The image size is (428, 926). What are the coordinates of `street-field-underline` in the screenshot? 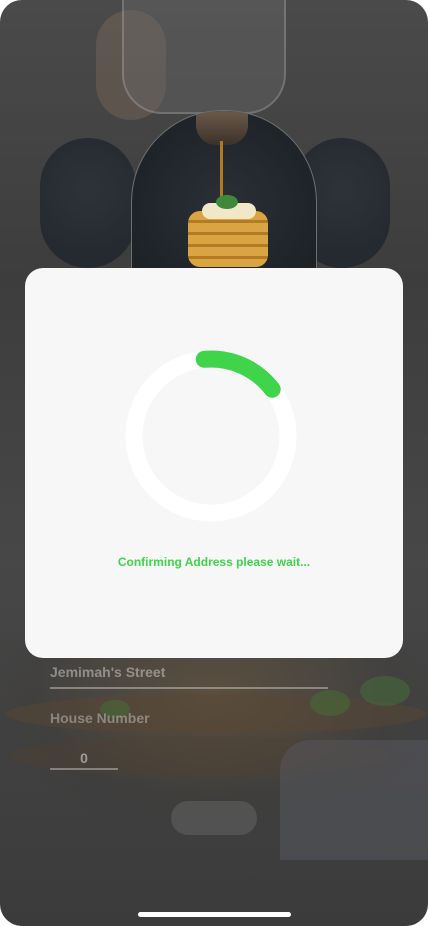 It's located at (189, 688).